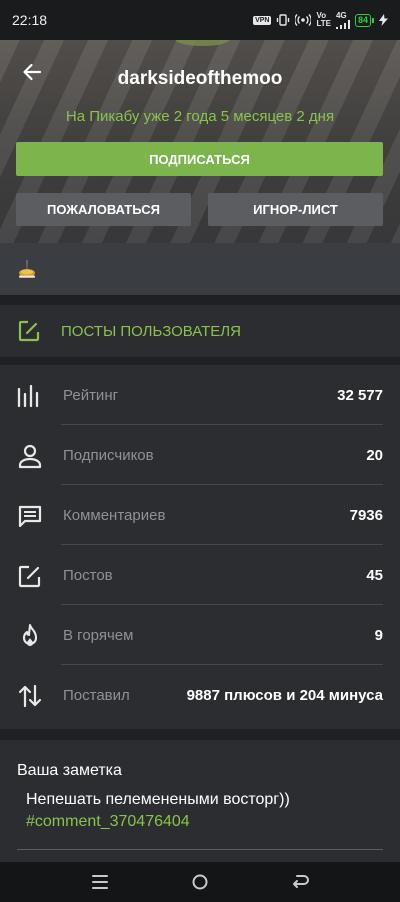 This screenshot has height=902, width=400. Describe the element at coordinates (262, 20) in the screenshot. I see `vpn-icon: VPN` at that location.